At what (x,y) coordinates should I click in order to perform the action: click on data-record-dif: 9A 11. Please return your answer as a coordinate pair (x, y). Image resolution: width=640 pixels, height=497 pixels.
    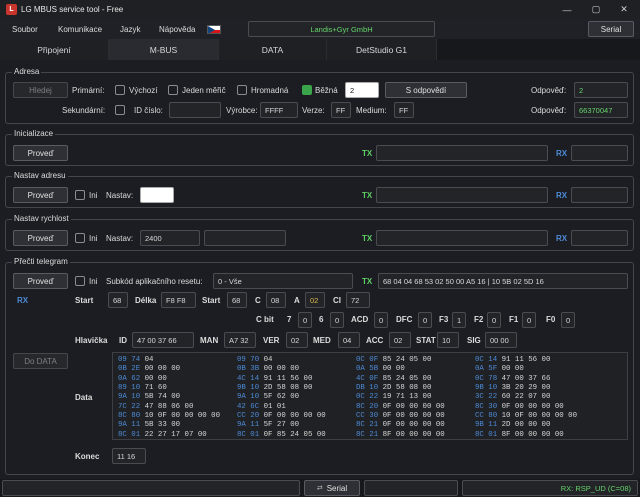
    Looking at the image, I should click on (248, 425).